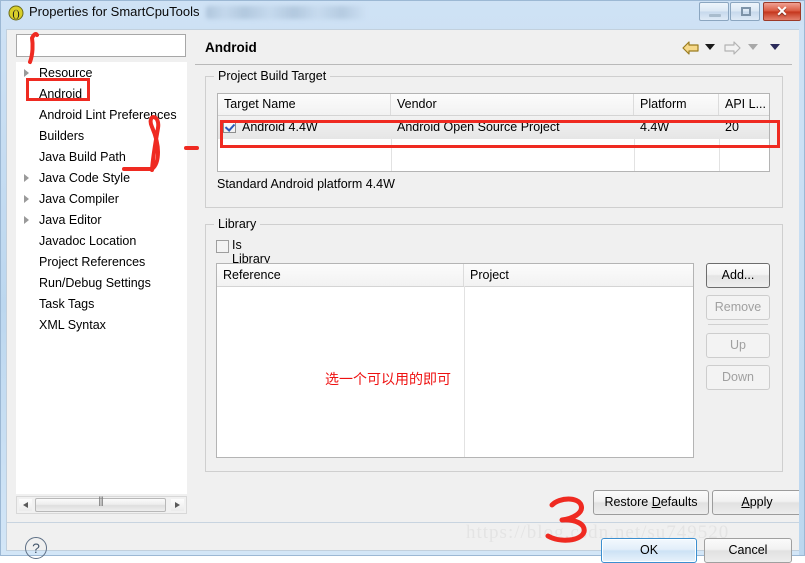 This screenshot has height=563, width=805. Describe the element at coordinates (738, 307) in the screenshot. I see `remove-button: Remove` at that location.